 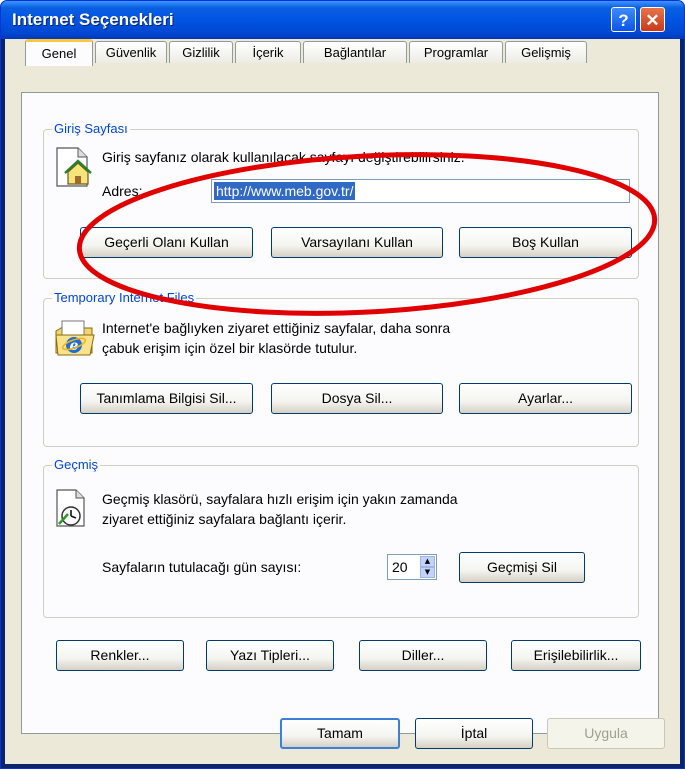 What do you see at coordinates (420, 191) in the screenshot?
I see `address-input: http://www.meb.gov.tr/` at bounding box center [420, 191].